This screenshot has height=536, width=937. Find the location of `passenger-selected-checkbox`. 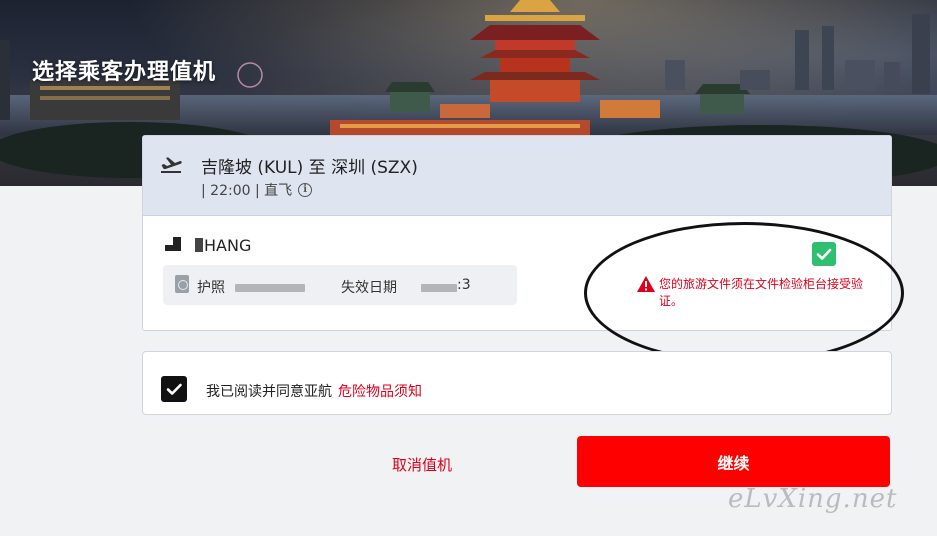

passenger-selected-checkbox is located at coordinates (824, 254).